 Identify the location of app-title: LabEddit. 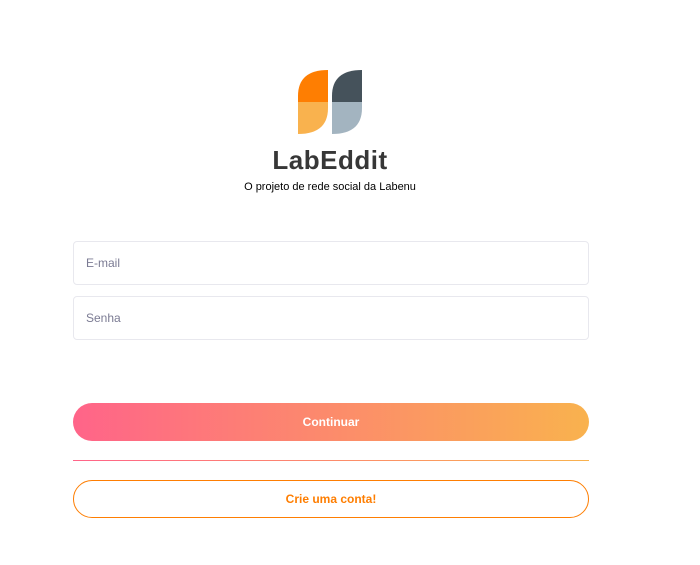
(330, 160).